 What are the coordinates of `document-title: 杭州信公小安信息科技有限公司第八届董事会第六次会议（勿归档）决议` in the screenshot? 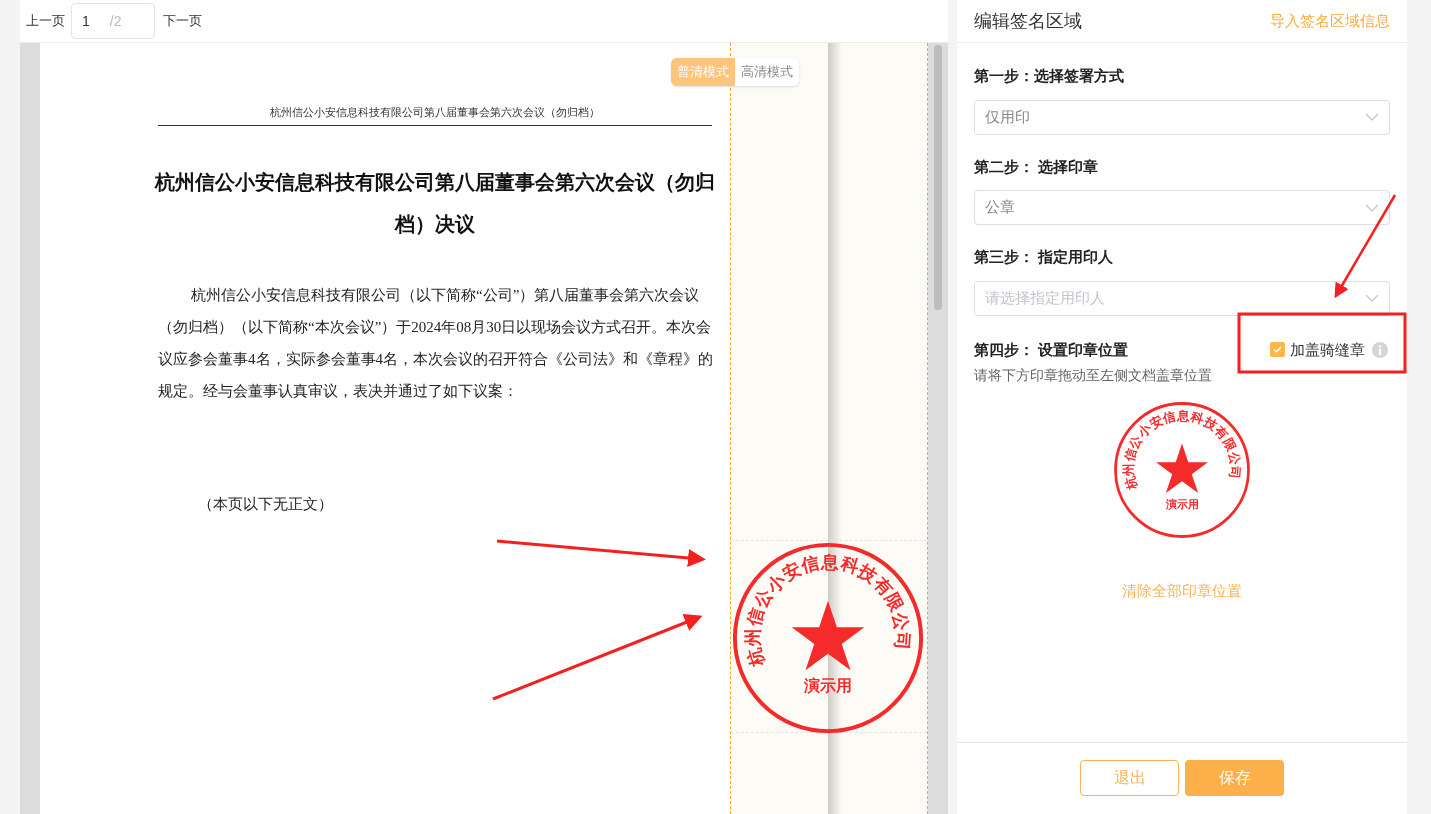 It's located at (435, 203).